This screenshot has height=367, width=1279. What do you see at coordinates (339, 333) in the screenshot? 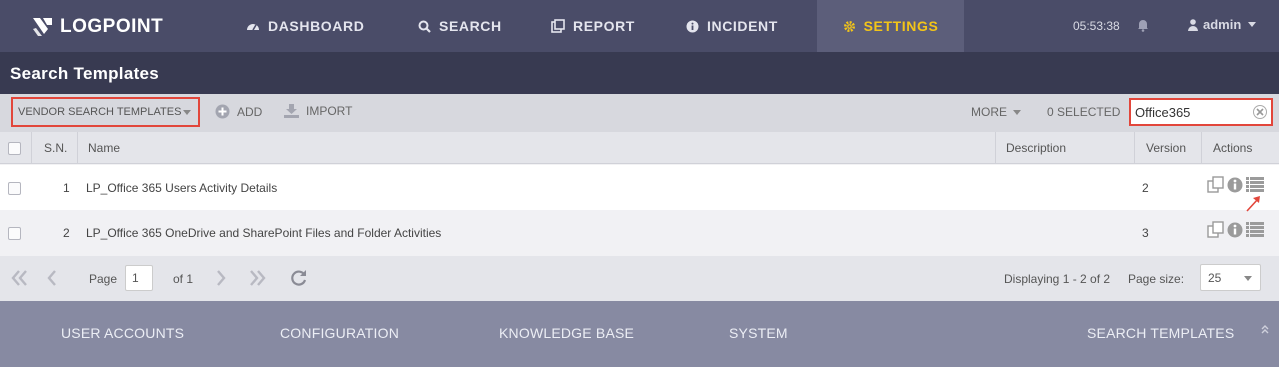
I see `footer-configuration: CONFIGURATION` at bounding box center [339, 333].